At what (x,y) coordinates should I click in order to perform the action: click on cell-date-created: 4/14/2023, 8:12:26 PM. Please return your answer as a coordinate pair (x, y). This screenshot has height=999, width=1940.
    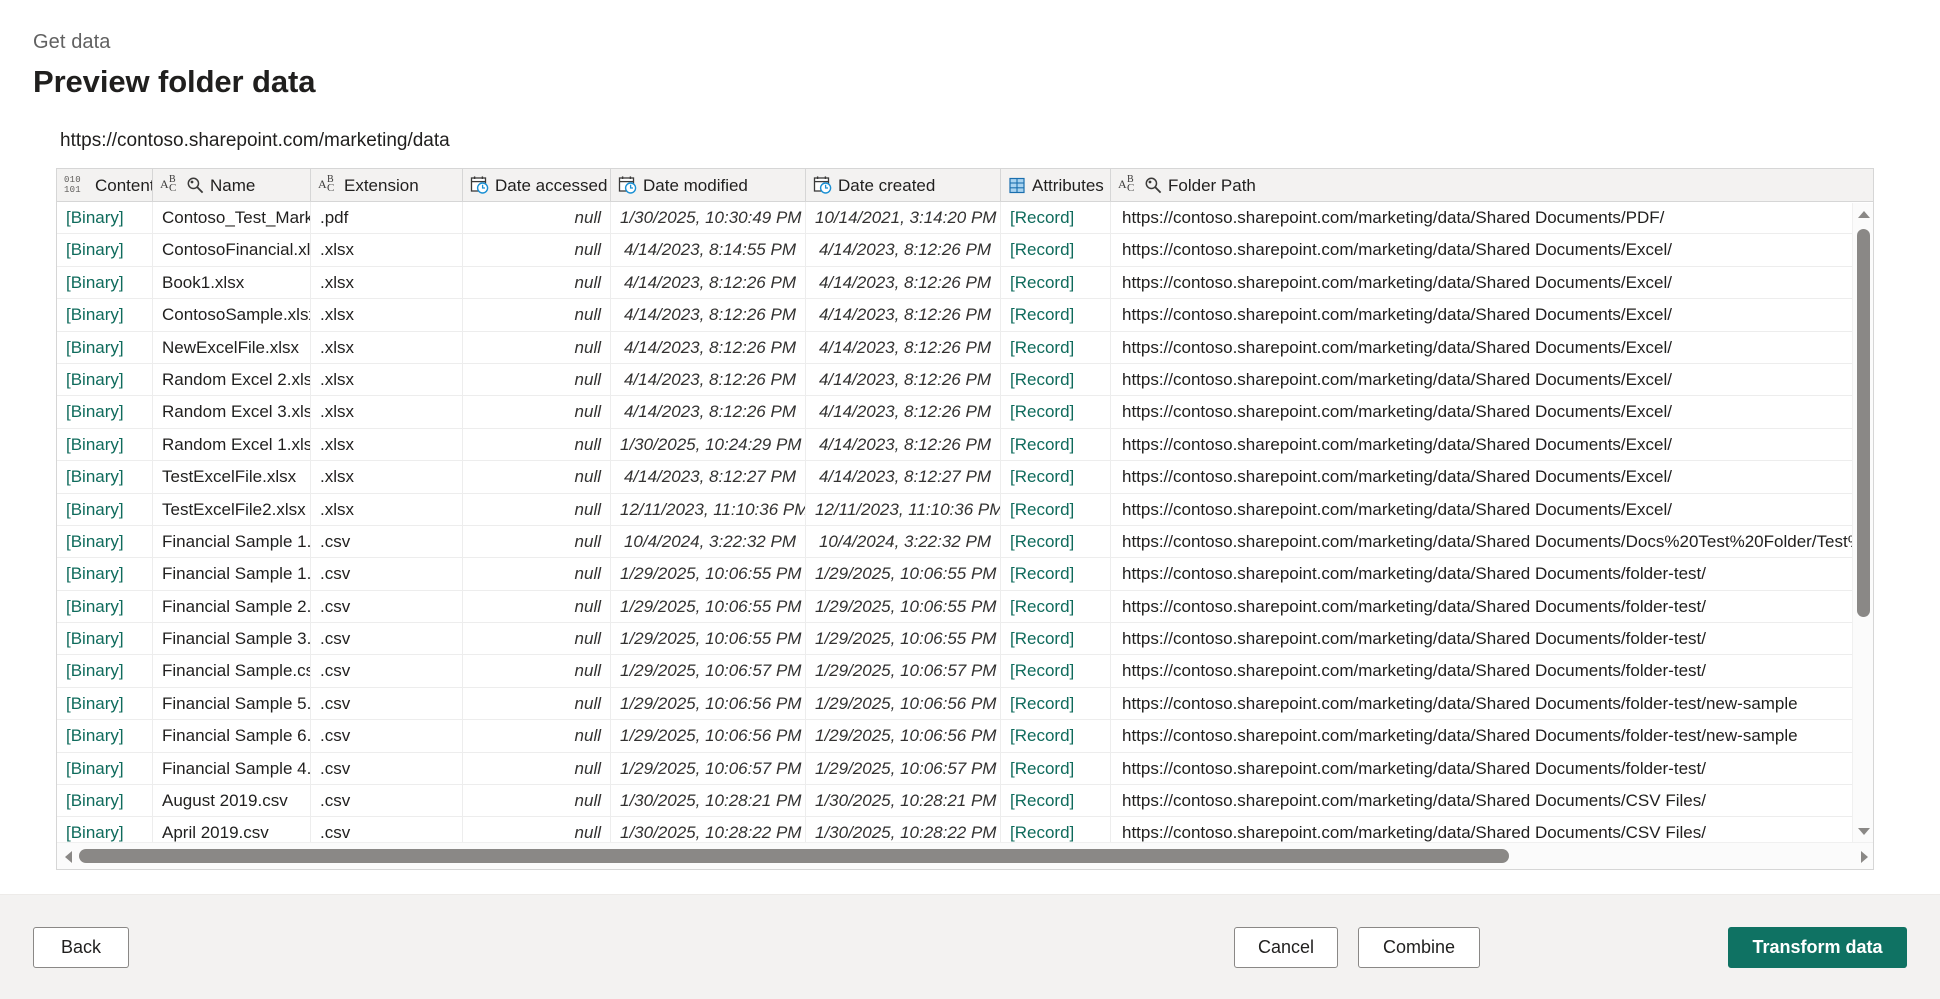
    Looking at the image, I should click on (903, 347).